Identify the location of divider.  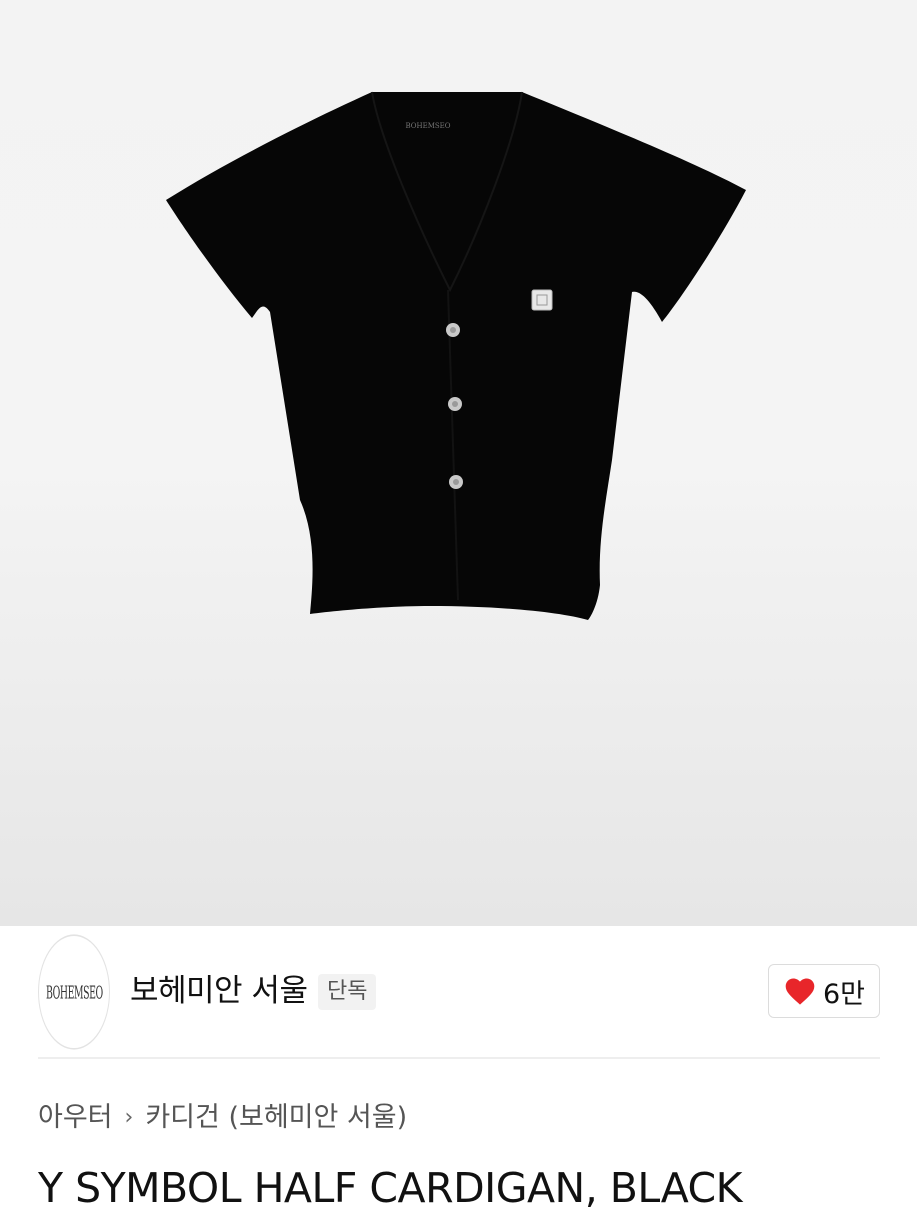
(459, 1058).